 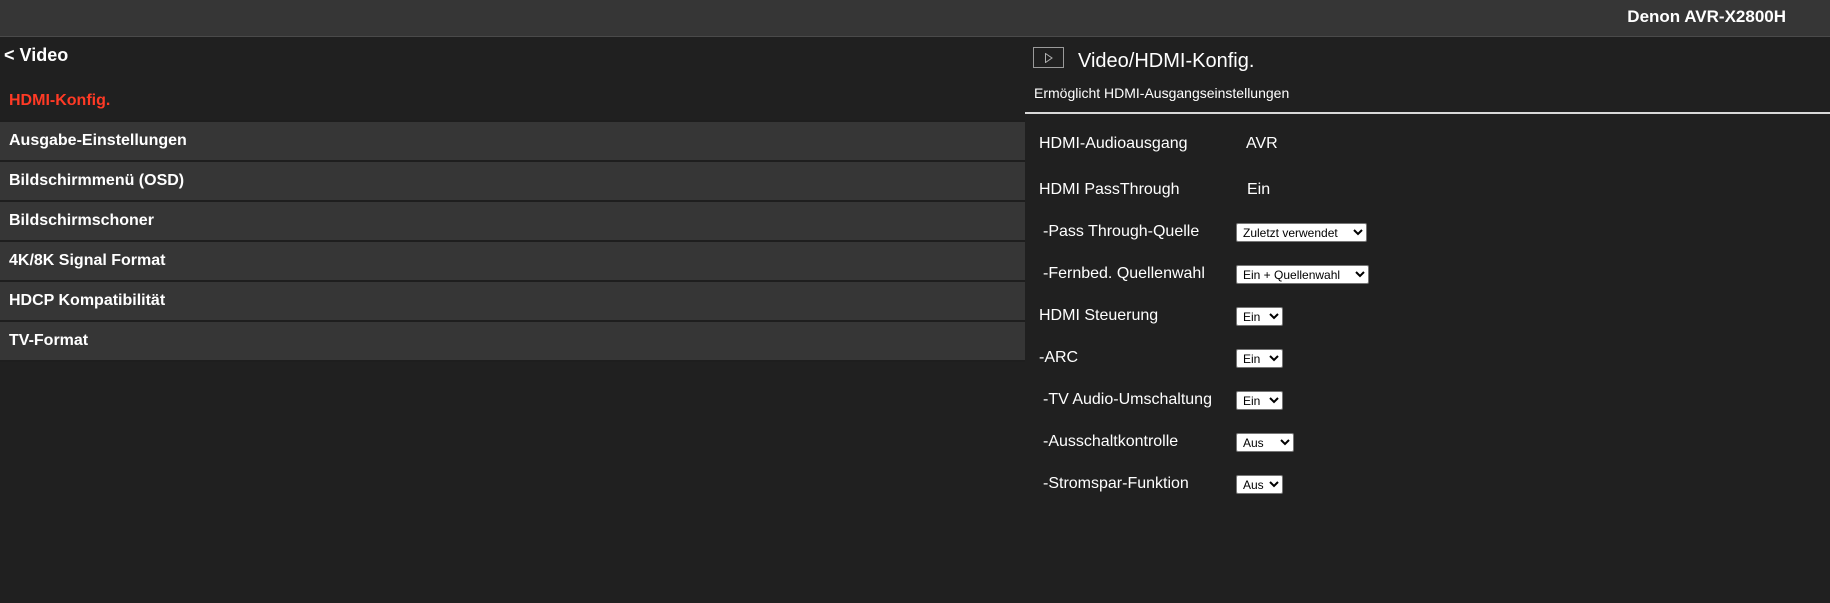 I want to click on setting-label: HDMI PassThrough, so click(x=1109, y=189).